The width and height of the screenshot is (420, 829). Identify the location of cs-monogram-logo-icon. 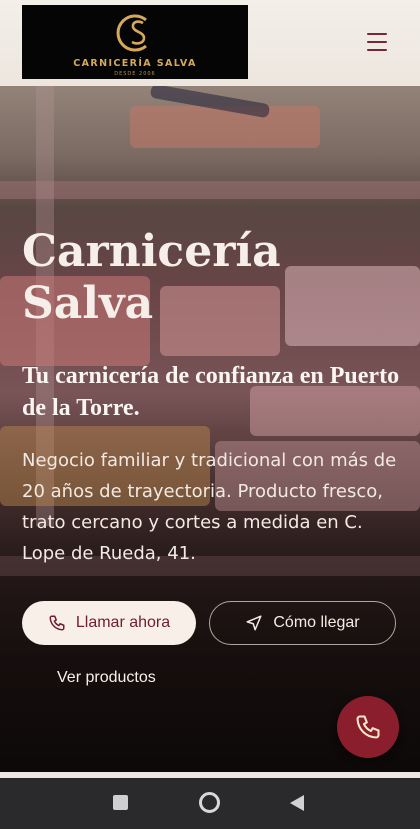
(131, 33).